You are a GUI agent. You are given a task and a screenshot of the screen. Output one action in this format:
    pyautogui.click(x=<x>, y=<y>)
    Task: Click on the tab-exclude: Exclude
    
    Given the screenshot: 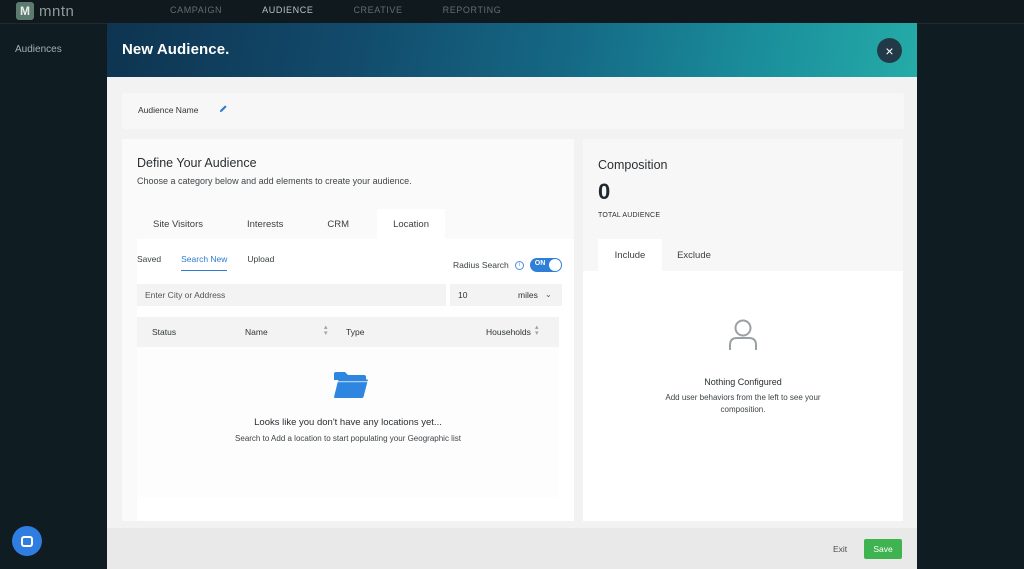 What is the action you would take?
    pyautogui.click(x=694, y=255)
    